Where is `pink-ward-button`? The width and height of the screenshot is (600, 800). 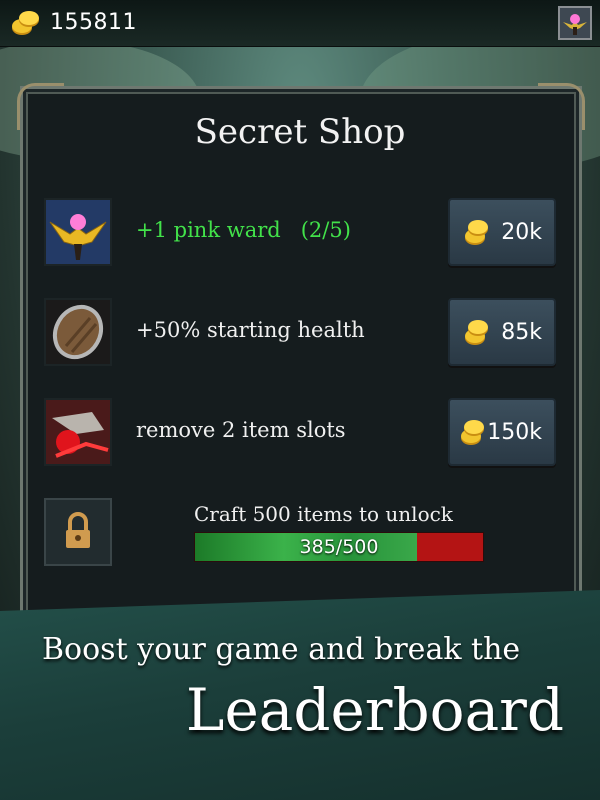
pink-ward-button is located at coordinates (575, 23).